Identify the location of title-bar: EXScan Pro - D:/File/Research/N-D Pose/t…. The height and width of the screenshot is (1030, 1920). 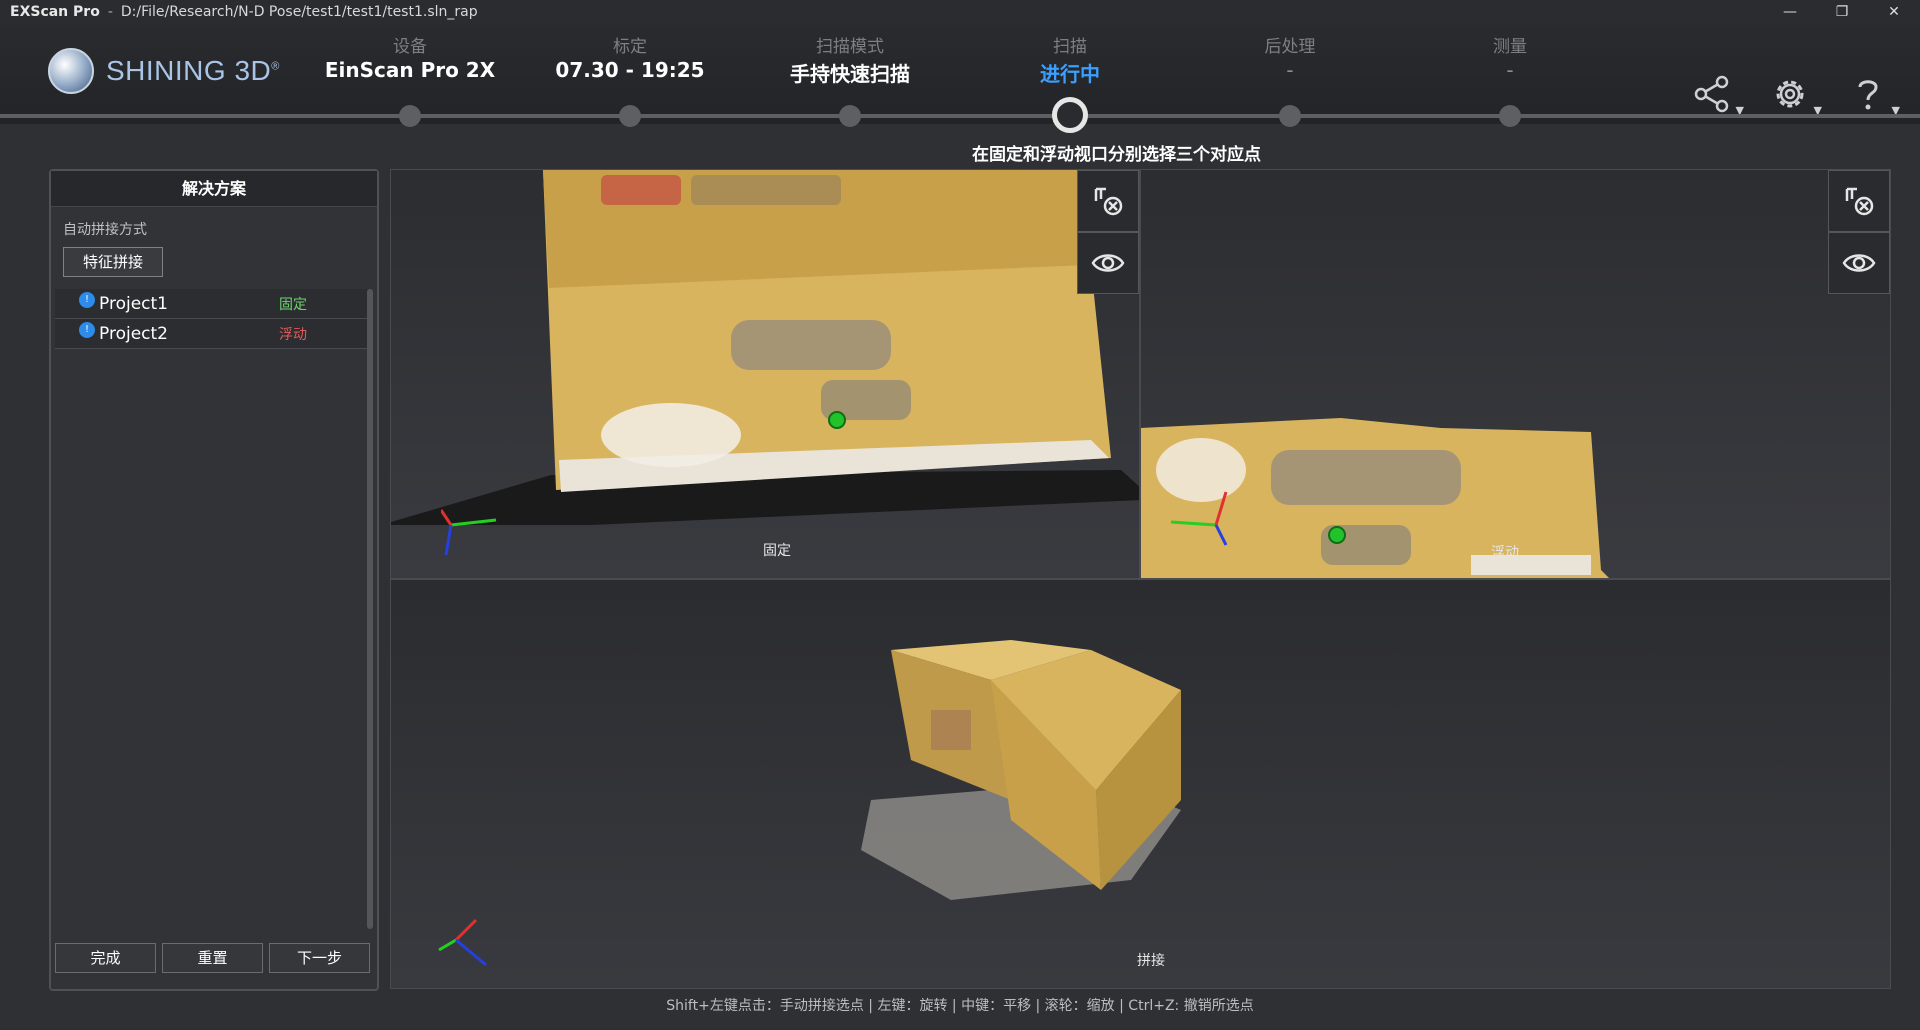
(960, 12).